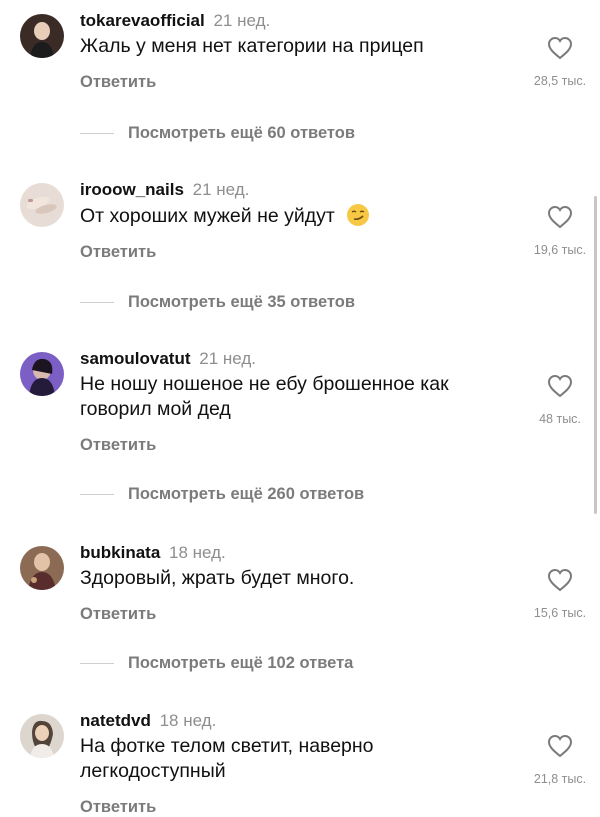 This screenshot has height=817, width=600. Describe the element at coordinates (560, 81) in the screenshot. I see `like-count: 28,5 тыс.` at that location.